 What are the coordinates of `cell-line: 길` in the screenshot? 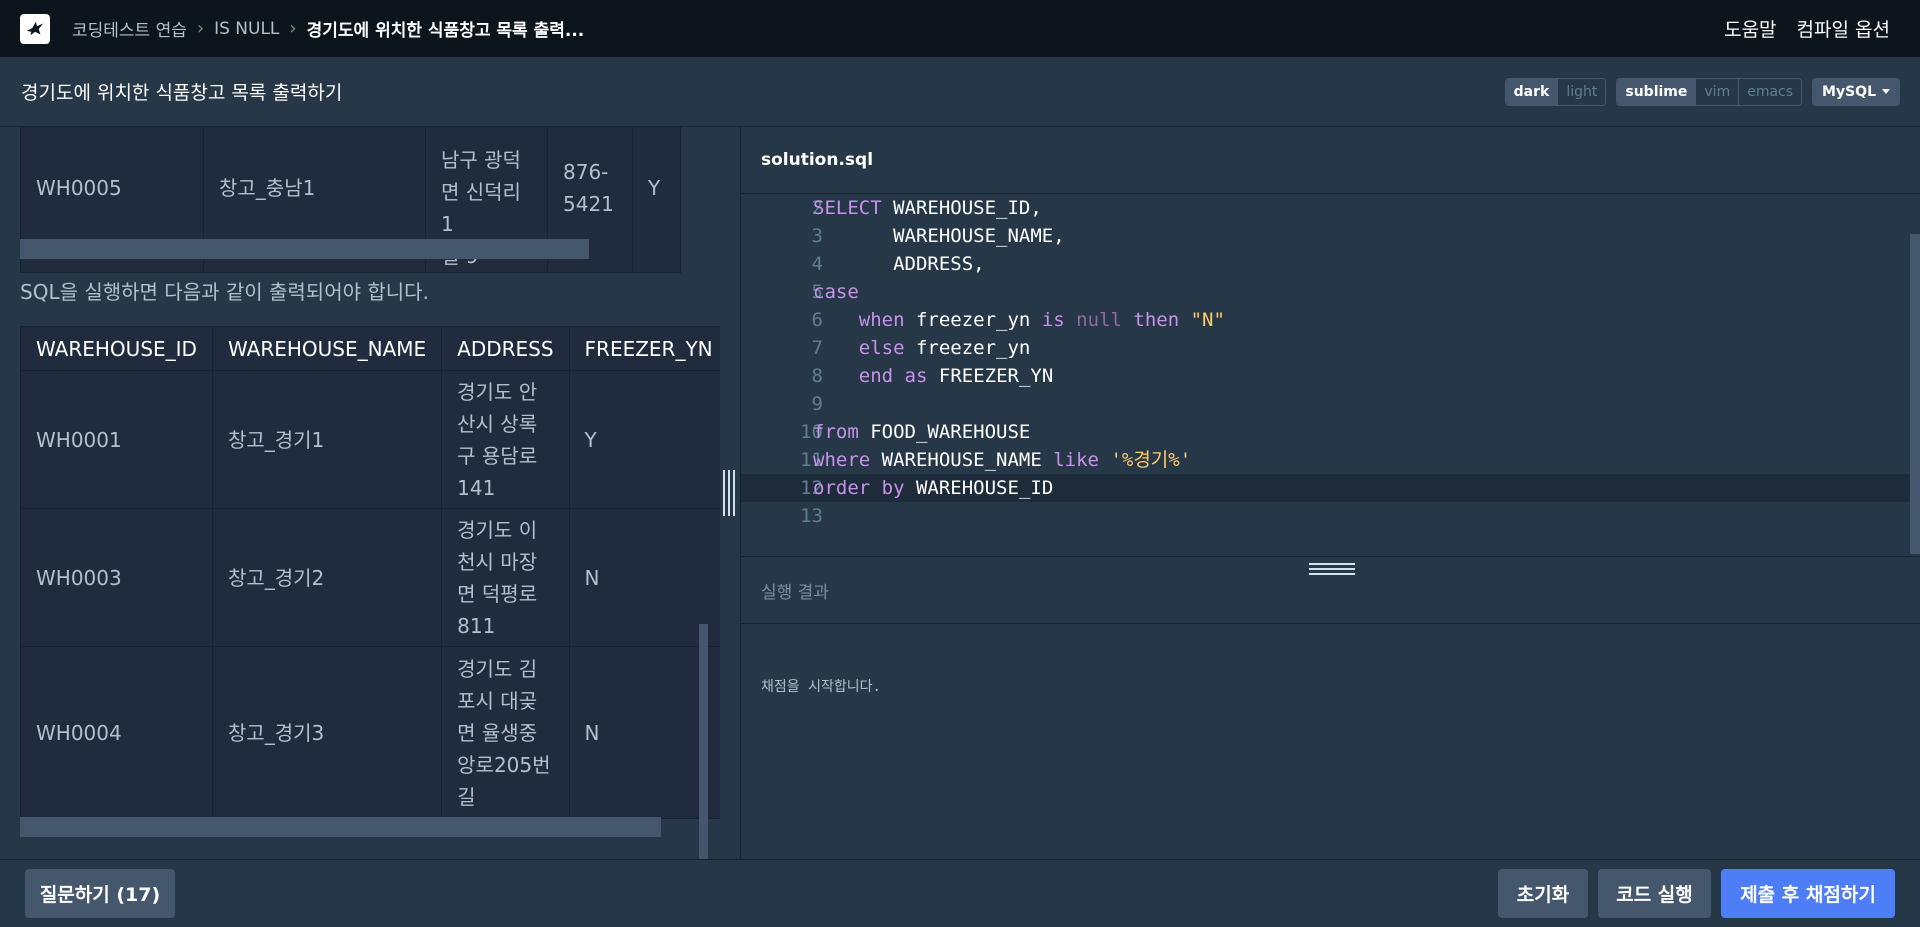 It's located at (466, 796).